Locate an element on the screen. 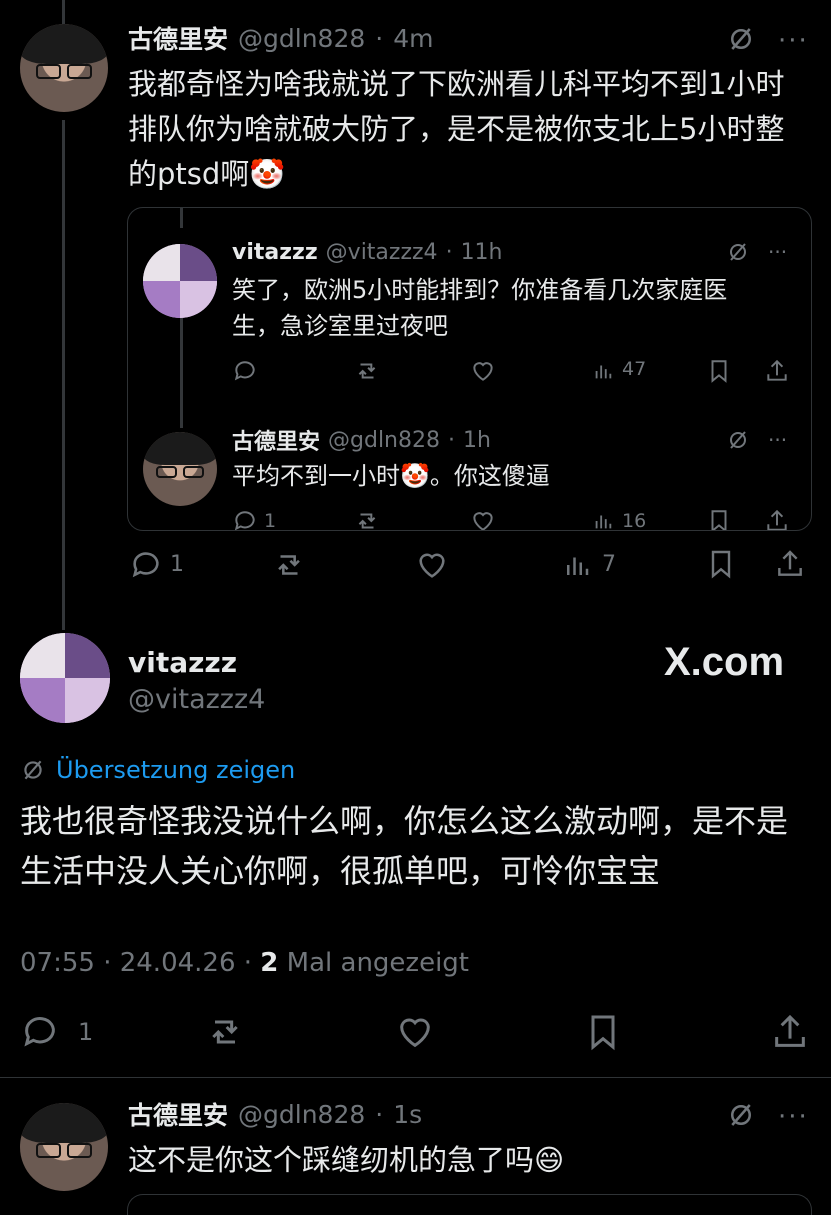 This screenshot has height=1215, width=831. post-time: 11h is located at coordinates (482, 252).